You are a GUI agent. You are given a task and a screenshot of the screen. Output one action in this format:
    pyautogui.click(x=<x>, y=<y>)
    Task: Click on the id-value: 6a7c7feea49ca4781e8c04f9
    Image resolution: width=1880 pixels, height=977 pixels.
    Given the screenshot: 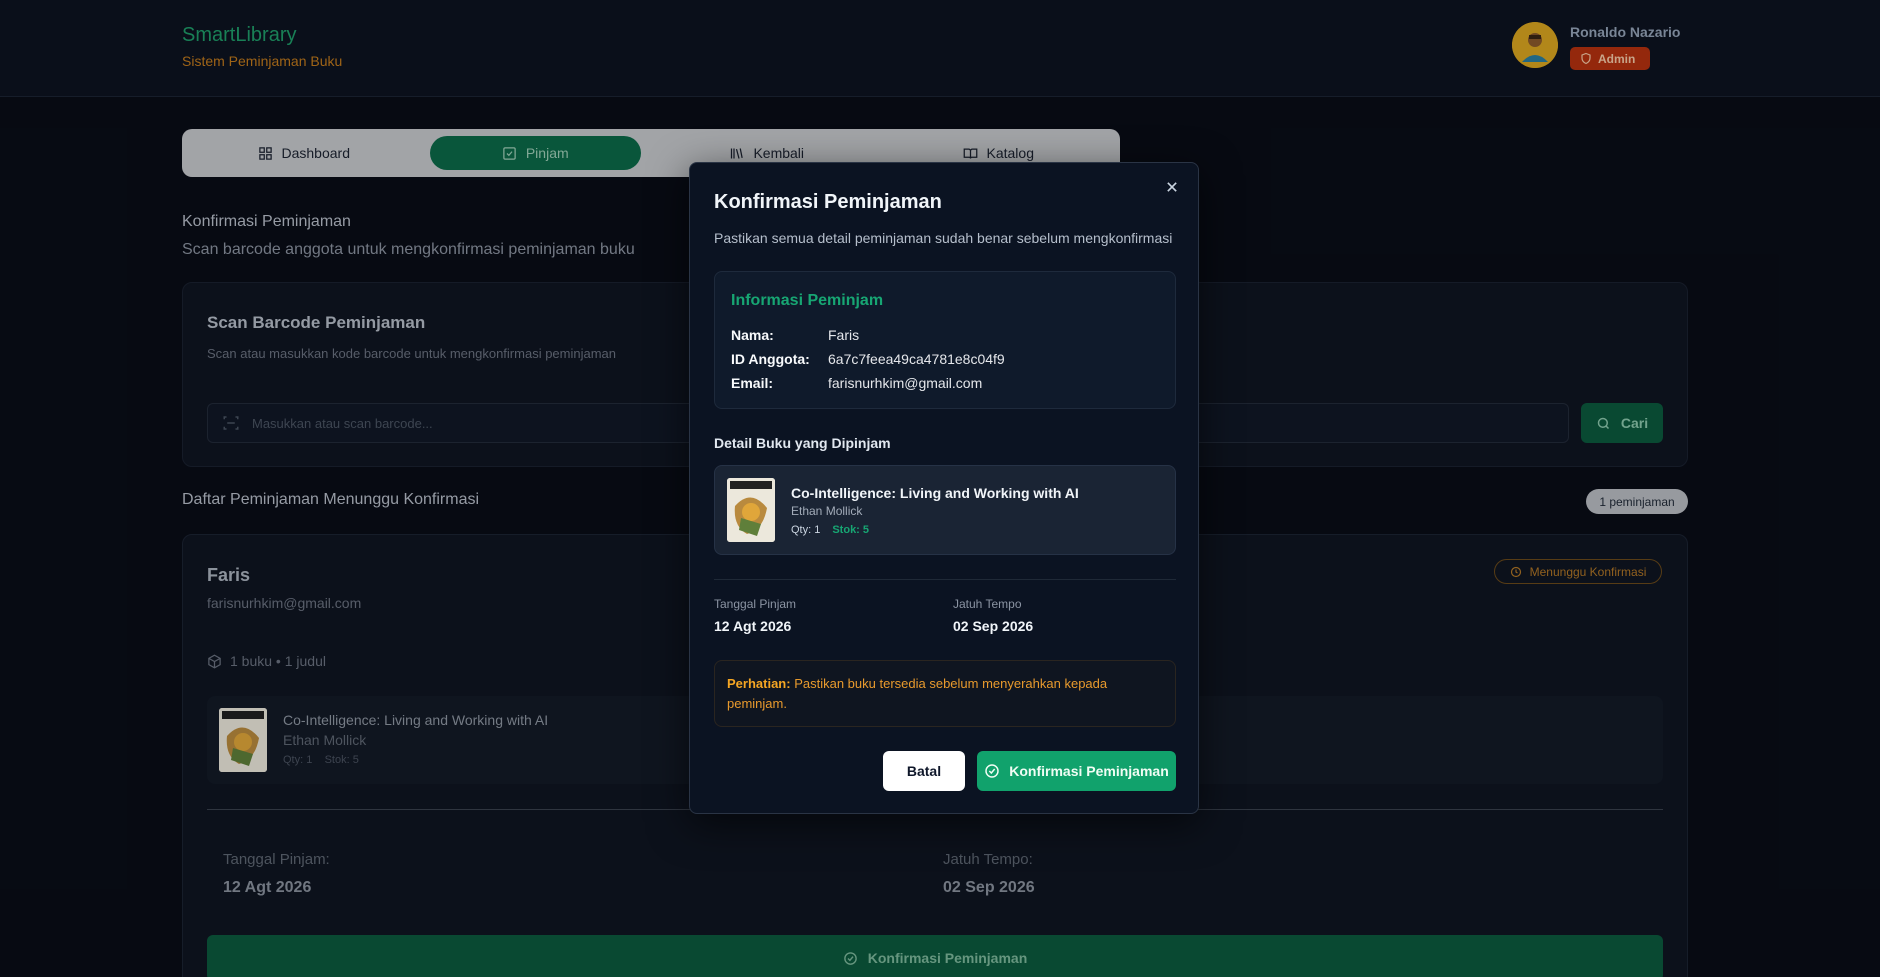 What is the action you would take?
    pyautogui.click(x=916, y=359)
    